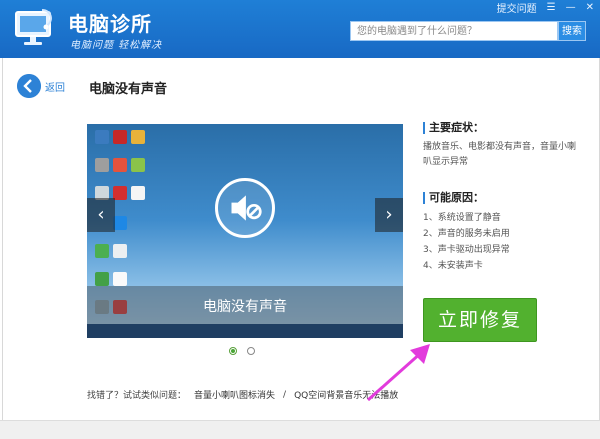 This screenshot has height=439, width=600. What do you see at coordinates (462, 218) in the screenshot?
I see `cause-item: 1、系统设置了静音` at bounding box center [462, 218].